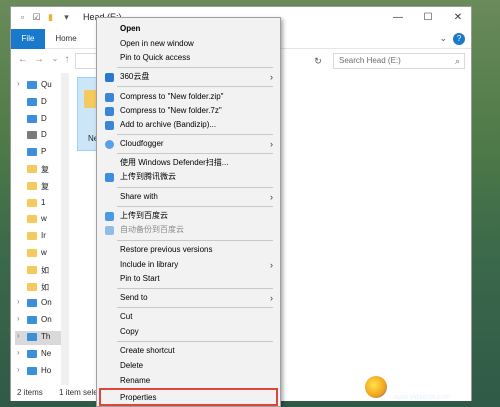 This screenshot has width=500, height=407. What do you see at coordinates (39, 372) in the screenshot?
I see `sidebar-item: › Ho` at bounding box center [39, 372].